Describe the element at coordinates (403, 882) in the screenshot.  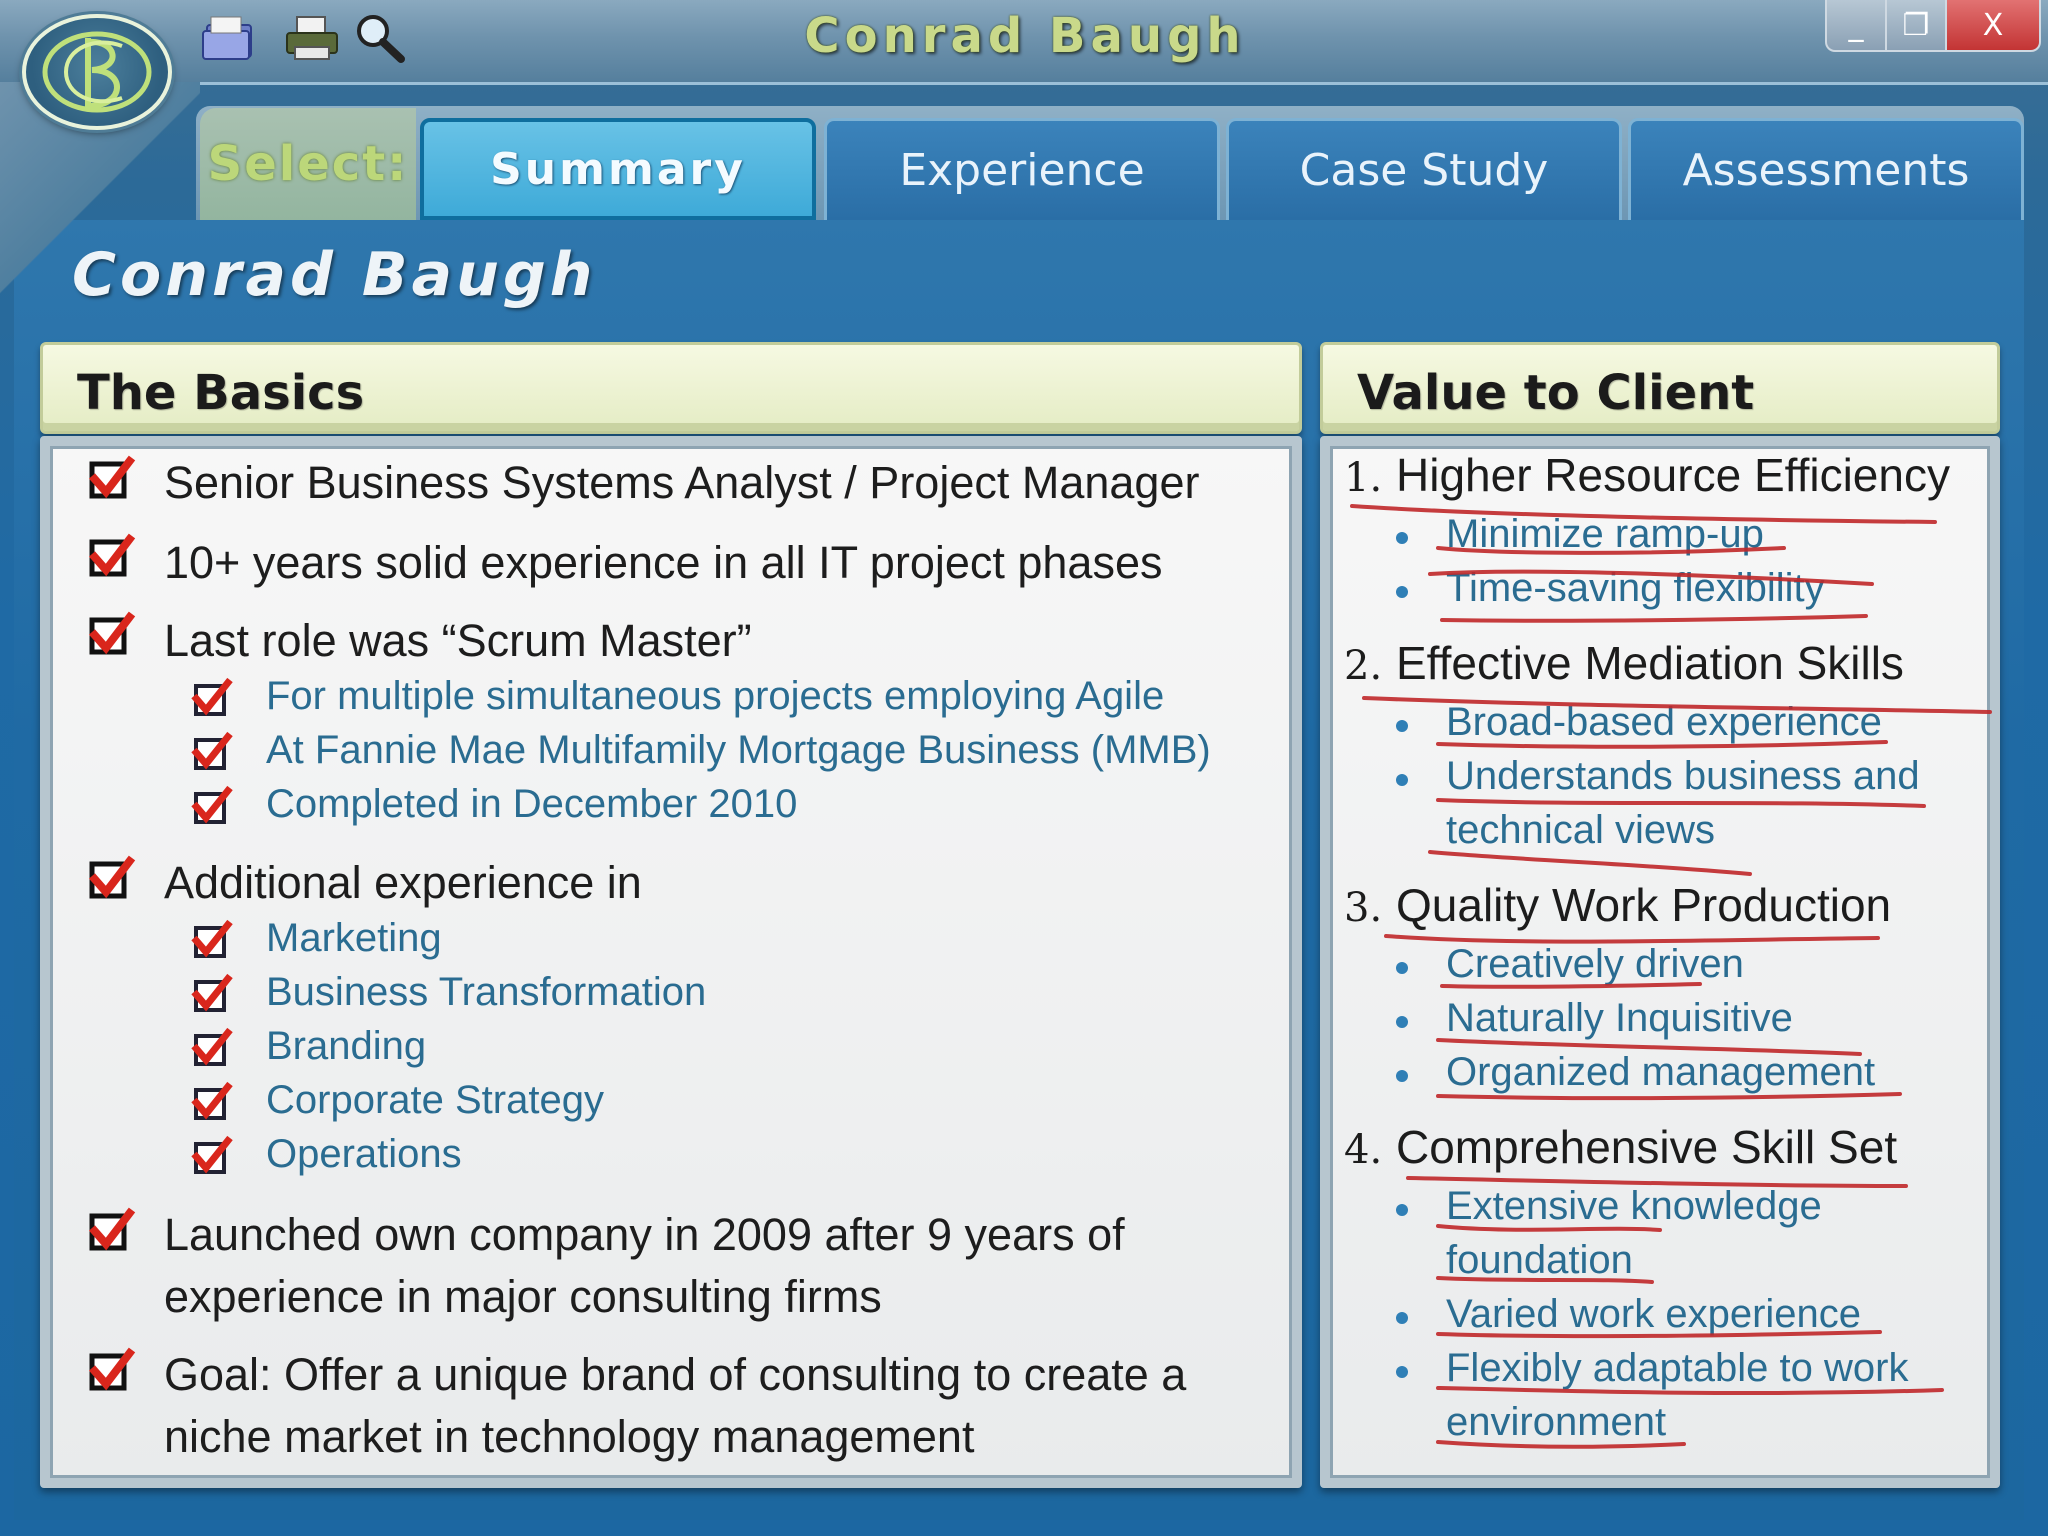
I see `basics-item: Additional experience in` at that location.